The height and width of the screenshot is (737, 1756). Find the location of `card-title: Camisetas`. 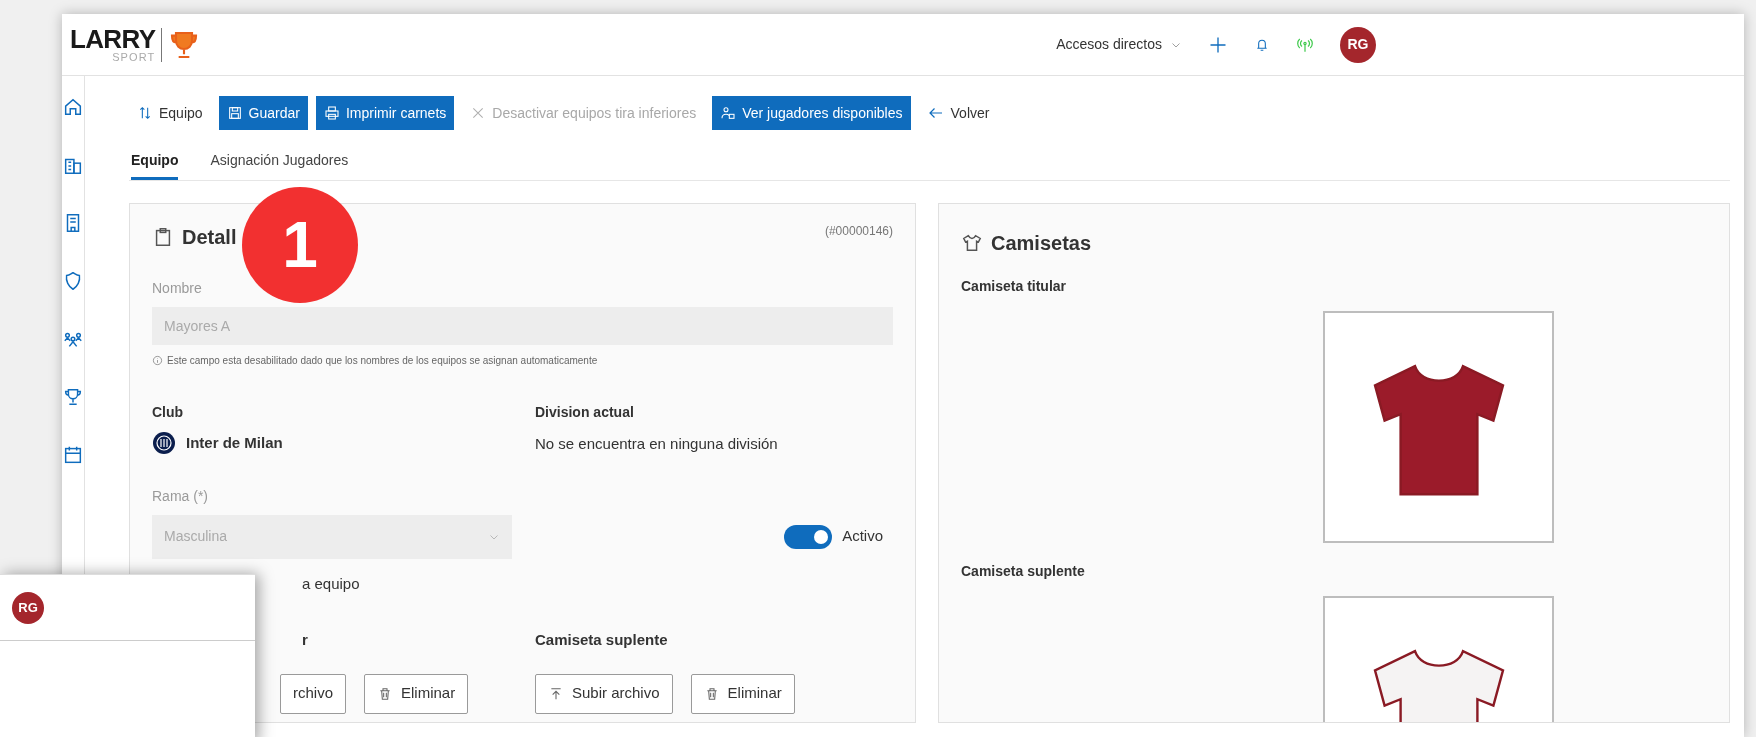

card-title: Camisetas is located at coordinates (1041, 243).